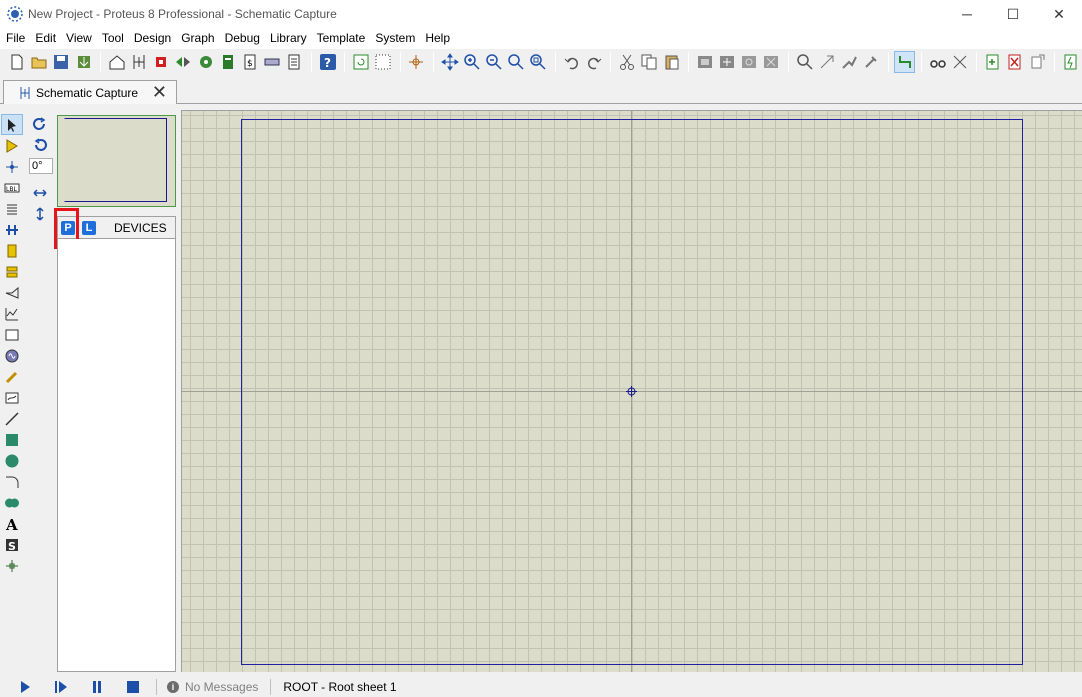  Describe the element at coordinates (450, 62) in the screenshot. I see `pan-icon` at that location.